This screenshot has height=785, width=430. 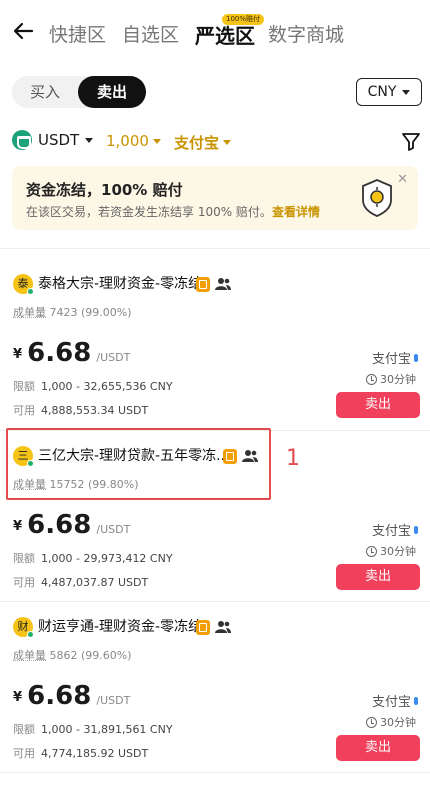 I want to click on limit-row: 限额 1,000 - 32,655,536 CNY, so click(x=93, y=386).